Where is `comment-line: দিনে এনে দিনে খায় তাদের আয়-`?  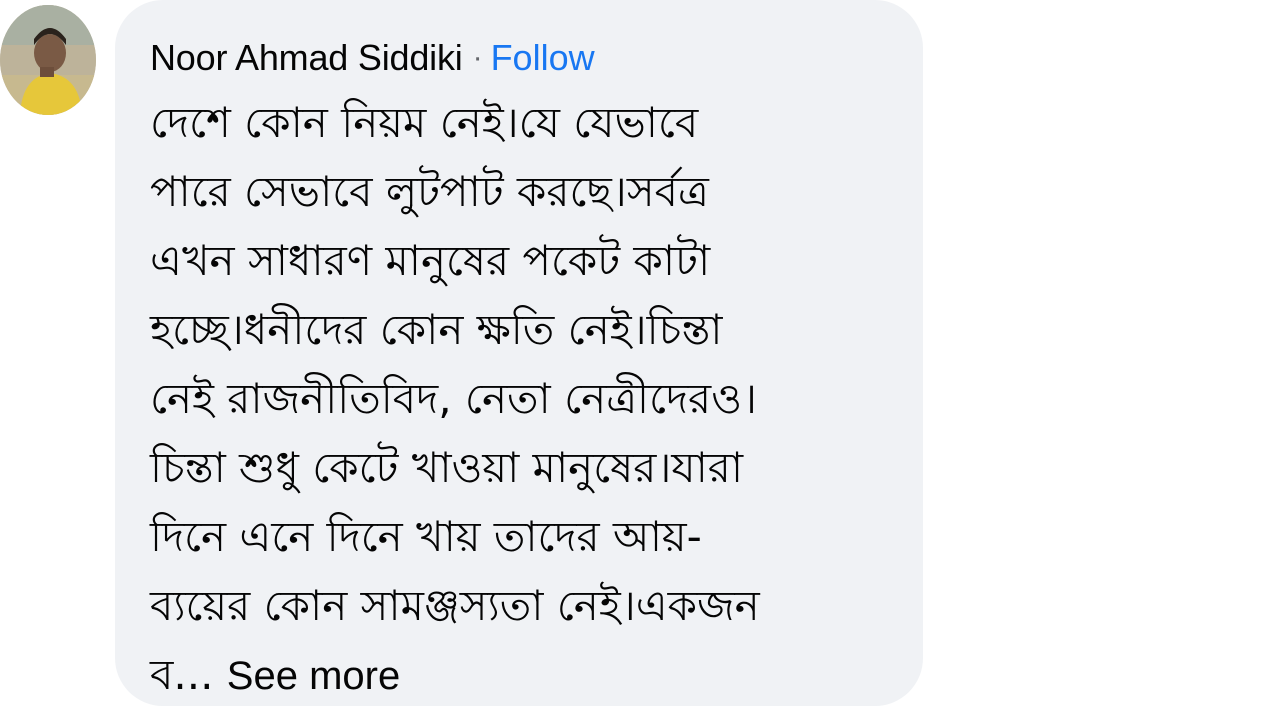 comment-line: দিনে এনে দিনে খায় তাদের আয়- is located at coordinates (426, 536).